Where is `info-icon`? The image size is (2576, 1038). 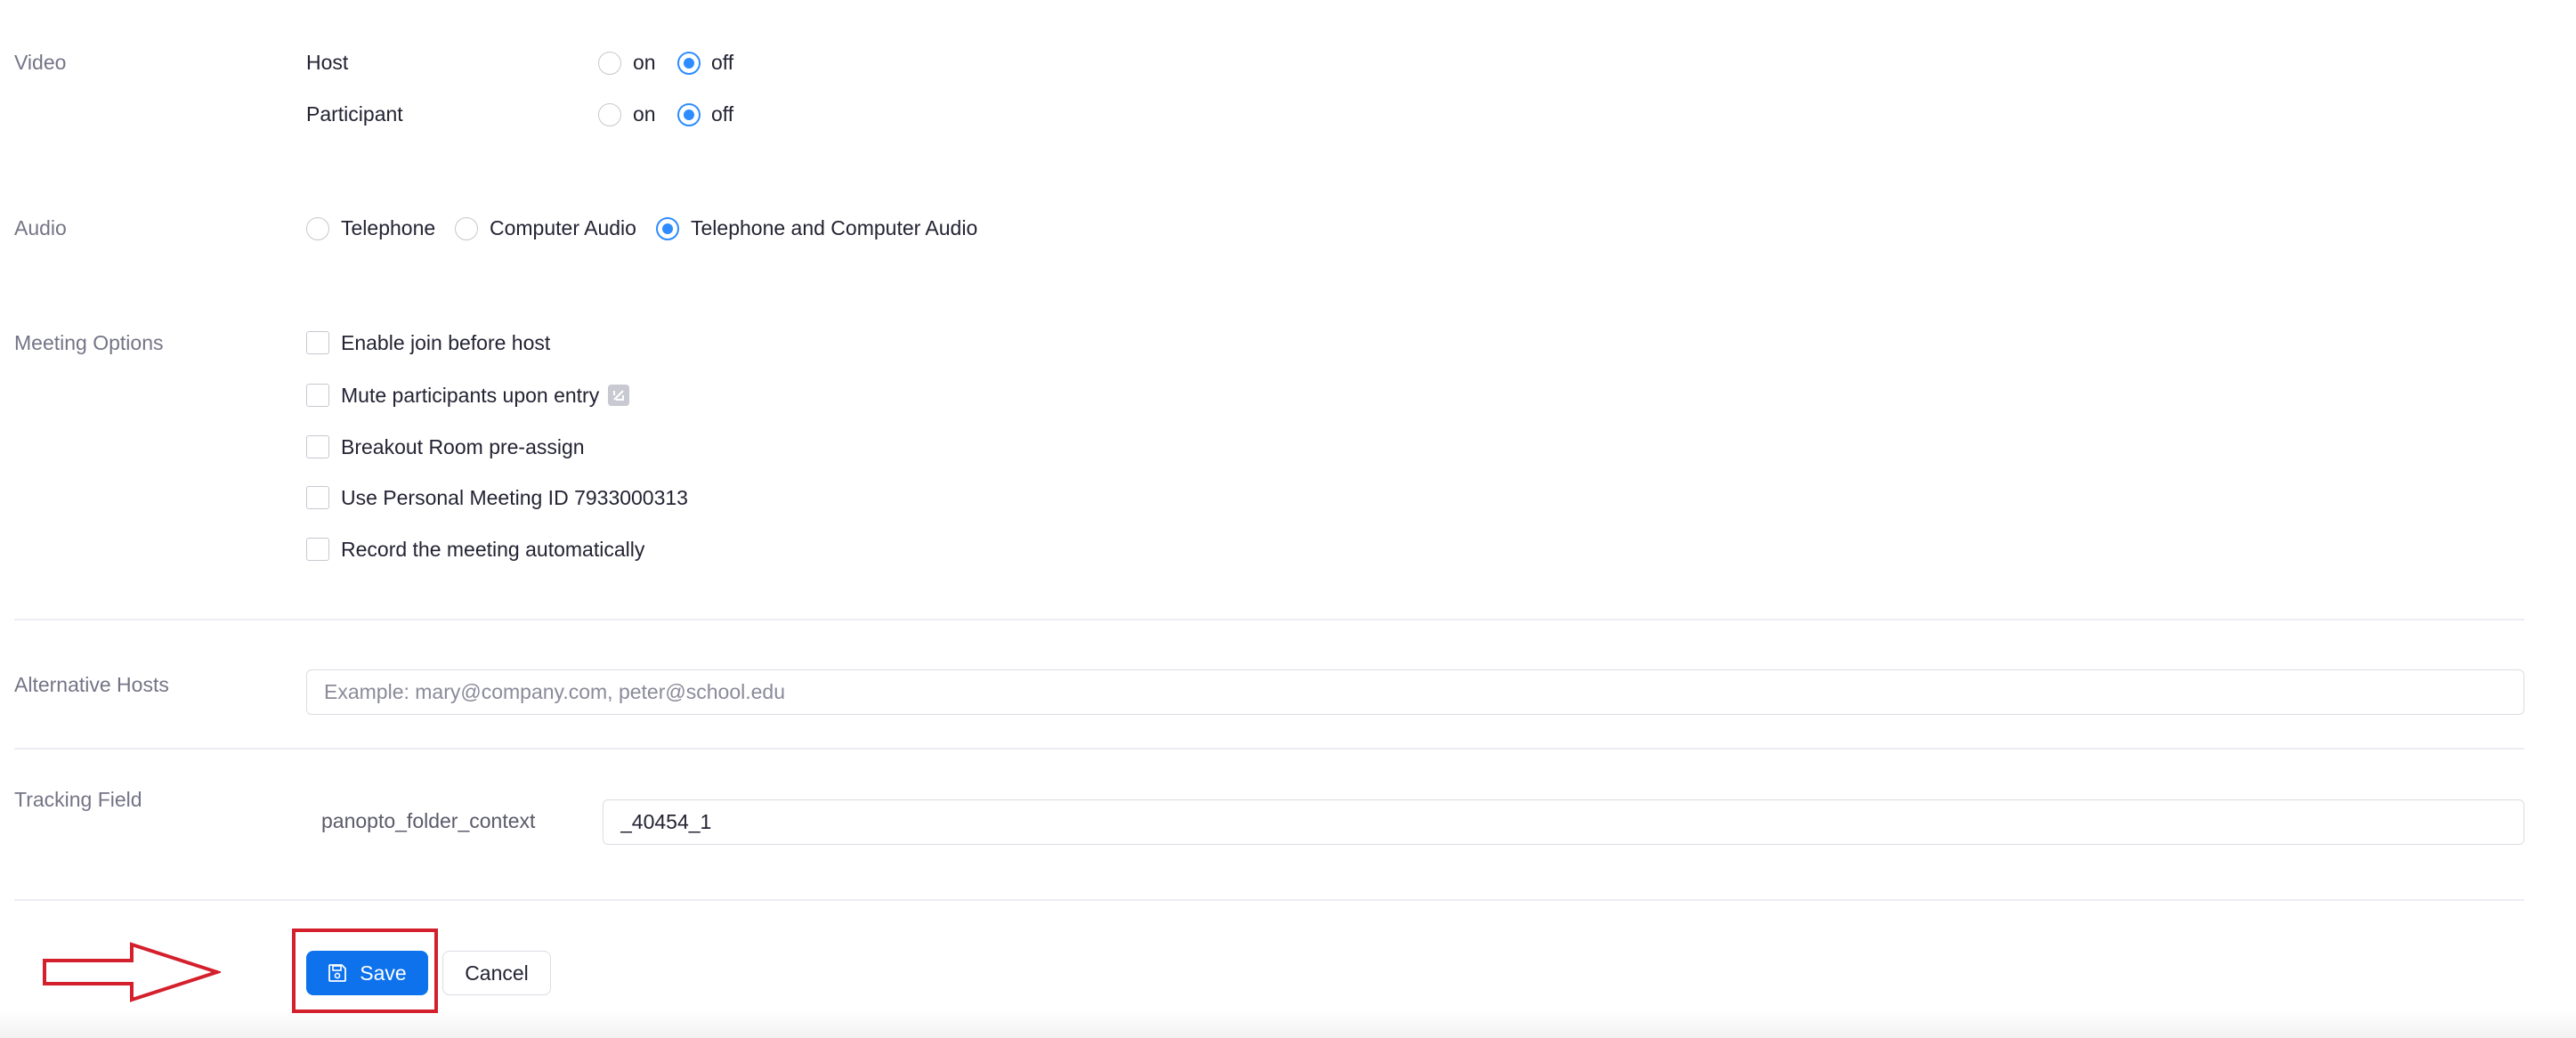 info-icon is located at coordinates (619, 395).